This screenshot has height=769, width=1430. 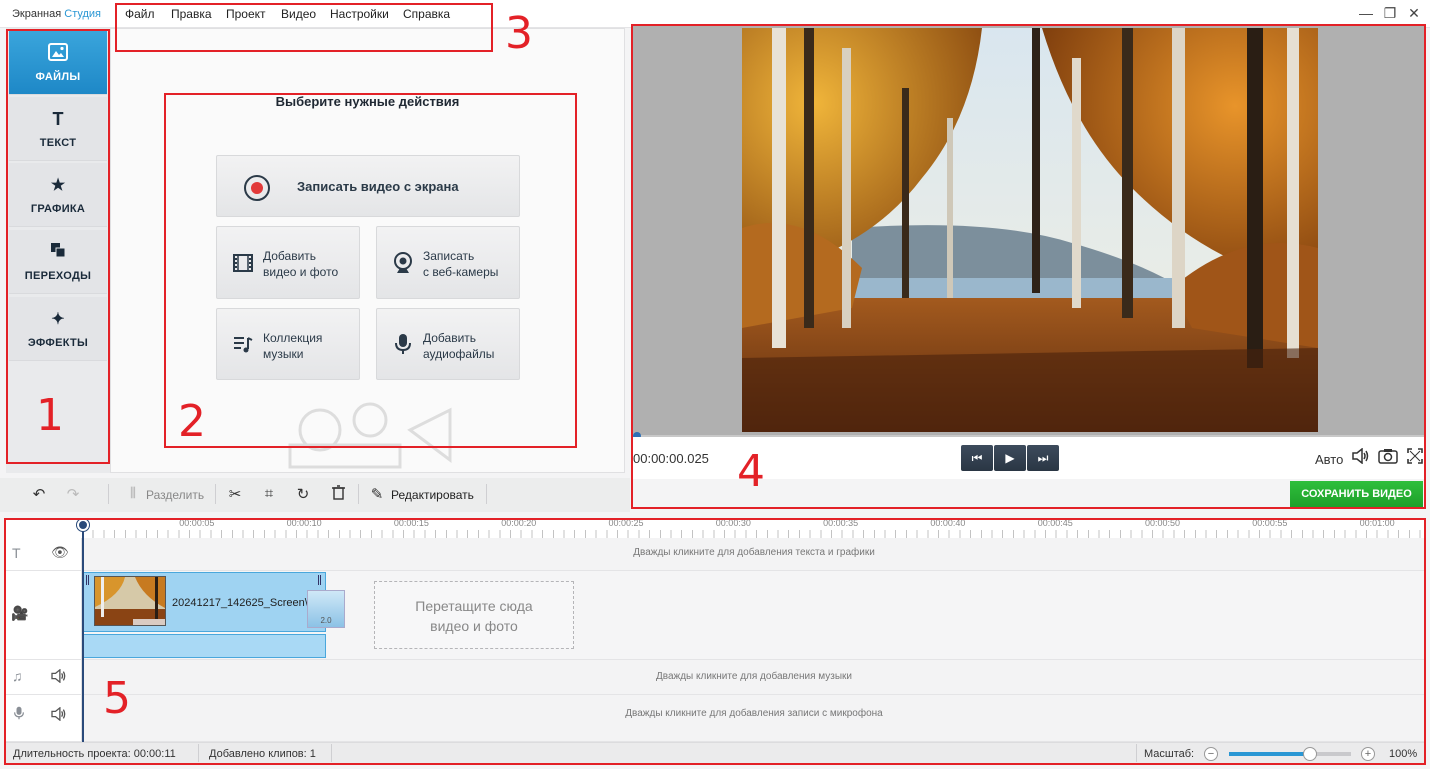 What do you see at coordinates (1390, 13) in the screenshot?
I see `maximize-icon: ❐` at bounding box center [1390, 13].